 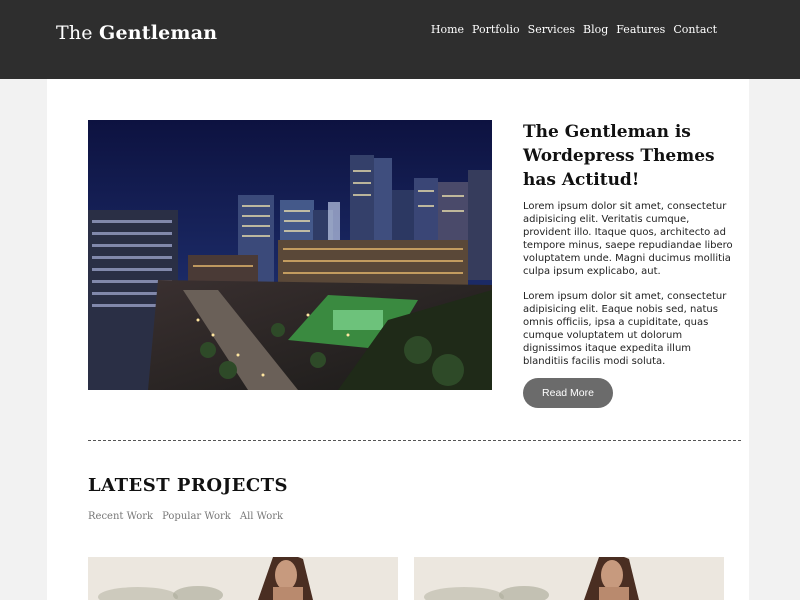 What do you see at coordinates (120, 516) in the screenshot?
I see `filter-recent-work: Recent Work` at bounding box center [120, 516].